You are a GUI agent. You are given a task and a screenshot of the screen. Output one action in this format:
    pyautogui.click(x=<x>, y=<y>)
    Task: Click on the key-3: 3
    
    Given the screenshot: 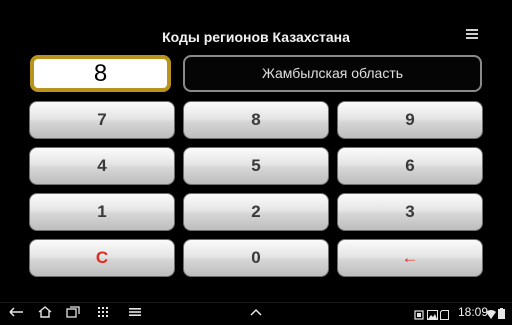 What is the action you would take?
    pyautogui.click(x=410, y=212)
    